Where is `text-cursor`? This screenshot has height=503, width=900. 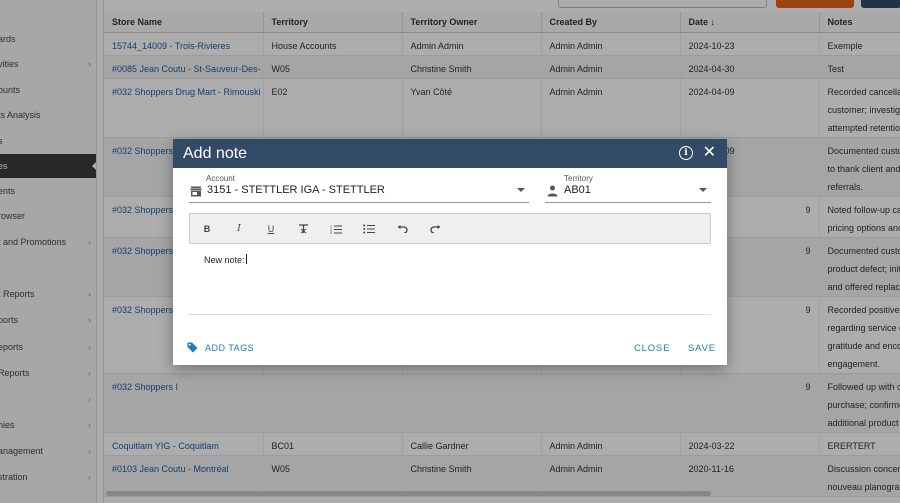 text-cursor is located at coordinates (246, 259).